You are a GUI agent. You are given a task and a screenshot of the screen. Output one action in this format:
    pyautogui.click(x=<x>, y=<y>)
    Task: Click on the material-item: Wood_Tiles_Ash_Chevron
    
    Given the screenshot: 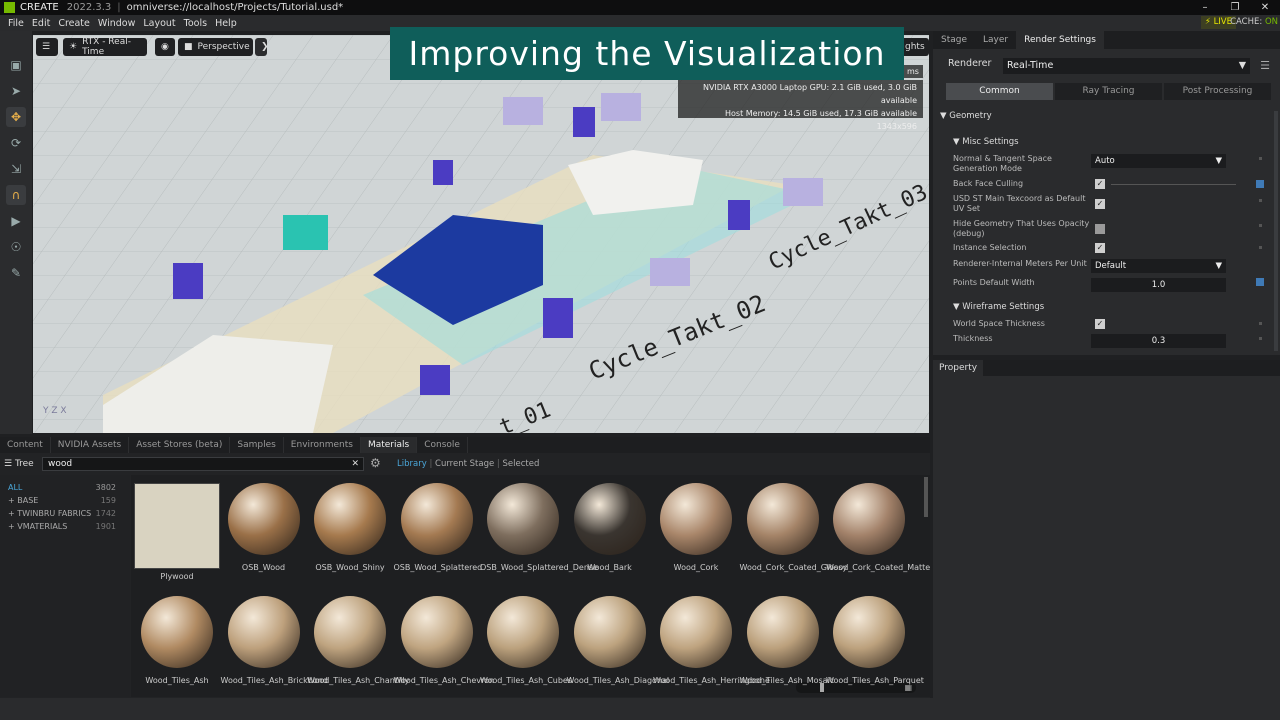 What is the action you would take?
    pyautogui.click(x=444, y=641)
    